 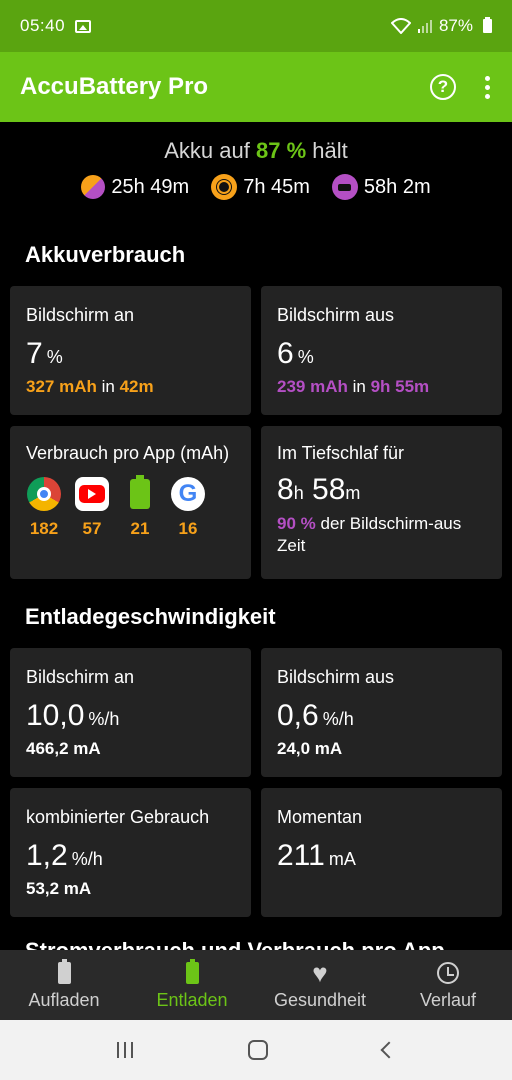 I want to click on estimate-screen-on-value: 7h 45m, so click(x=276, y=186).